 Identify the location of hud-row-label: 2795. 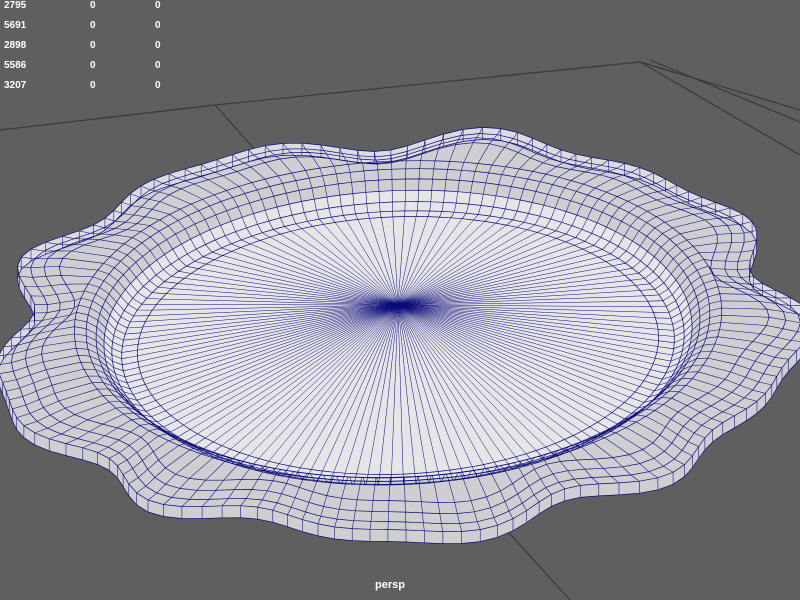
(15, 5).